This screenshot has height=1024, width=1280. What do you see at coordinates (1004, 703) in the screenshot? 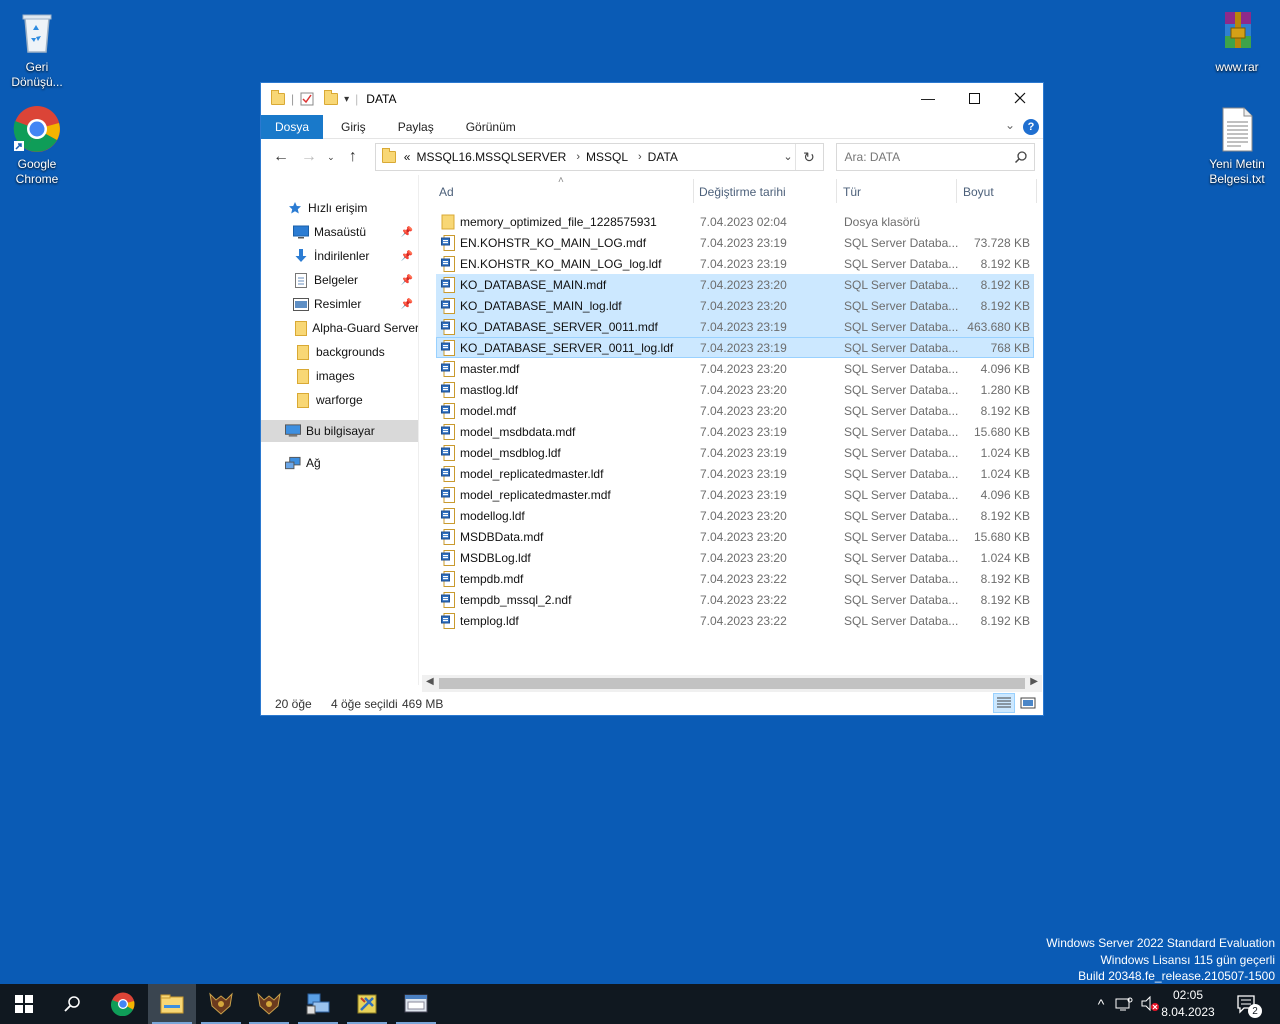
I see `details-view-button` at bounding box center [1004, 703].